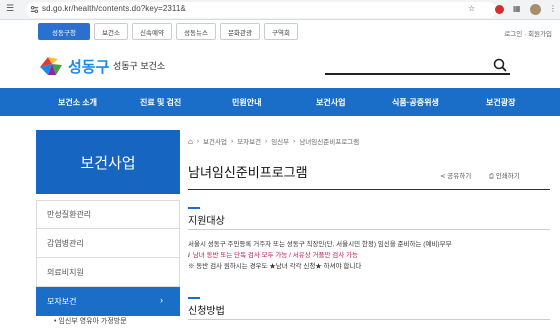 The image size is (560, 330). I want to click on breadcrumb-item: 임신부, so click(280, 141).